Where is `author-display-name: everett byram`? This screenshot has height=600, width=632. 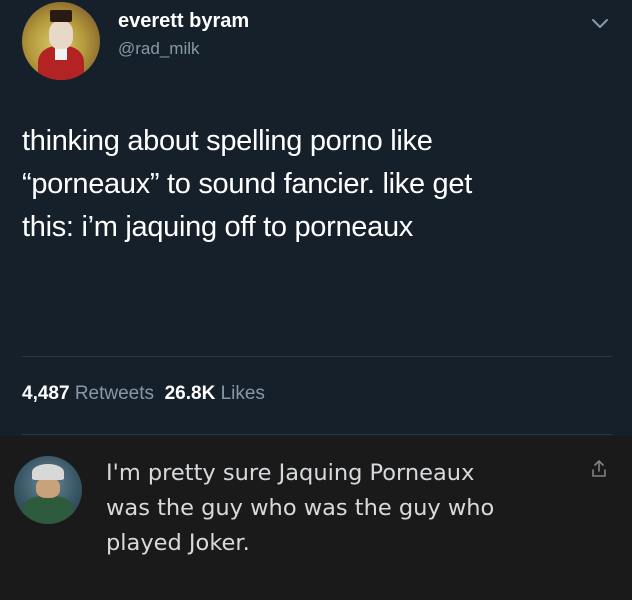 author-display-name: everett byram is located at coordinates (183, 21).